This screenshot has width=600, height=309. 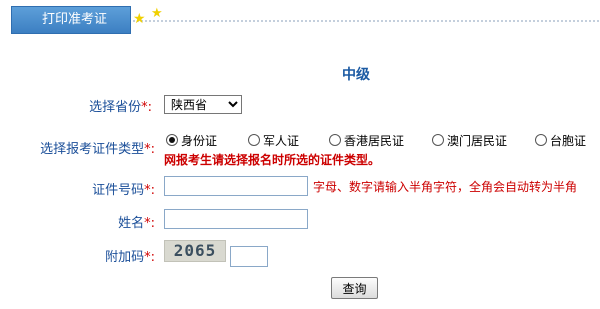 What do you see at coordinates (203, 104) in the screenshot?
I see `province-select: 陕西省` at bounding box center [203, 104].